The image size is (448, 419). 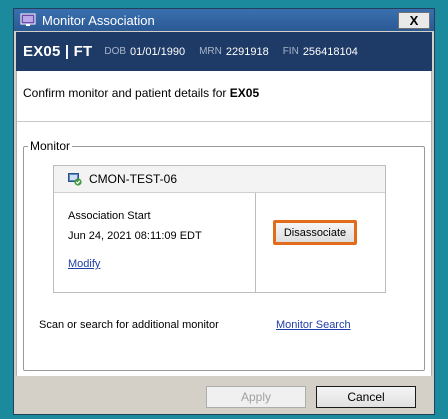 I want to click on mrn-value: 2291918, so click(x=247, y=51).